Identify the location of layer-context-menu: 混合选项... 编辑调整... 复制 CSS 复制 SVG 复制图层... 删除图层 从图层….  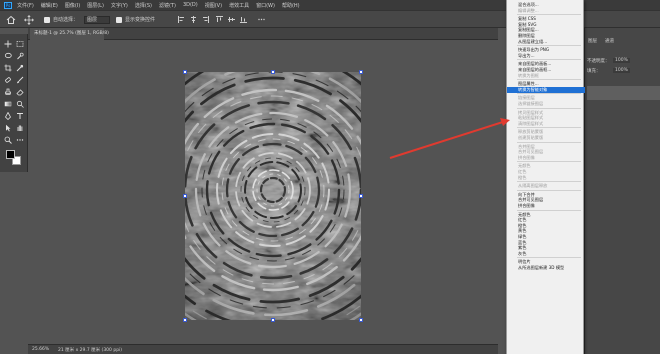
(545, 177).